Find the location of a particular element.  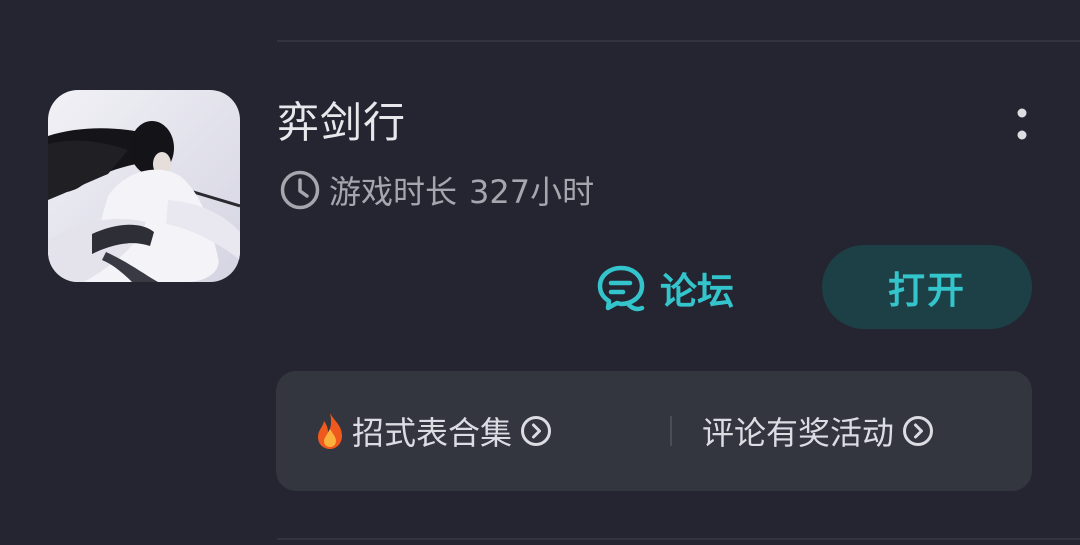

link-separator is located at coordinates (671, 431).